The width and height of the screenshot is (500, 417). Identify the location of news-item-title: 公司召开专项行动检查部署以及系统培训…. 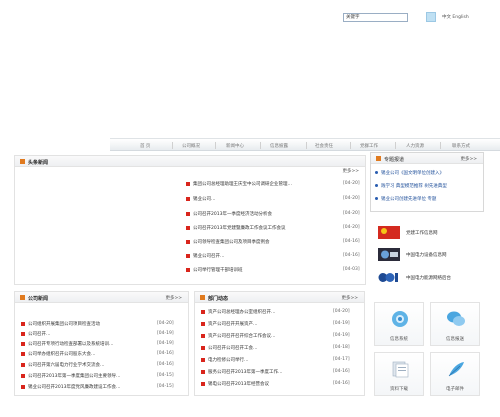
(89, 344).